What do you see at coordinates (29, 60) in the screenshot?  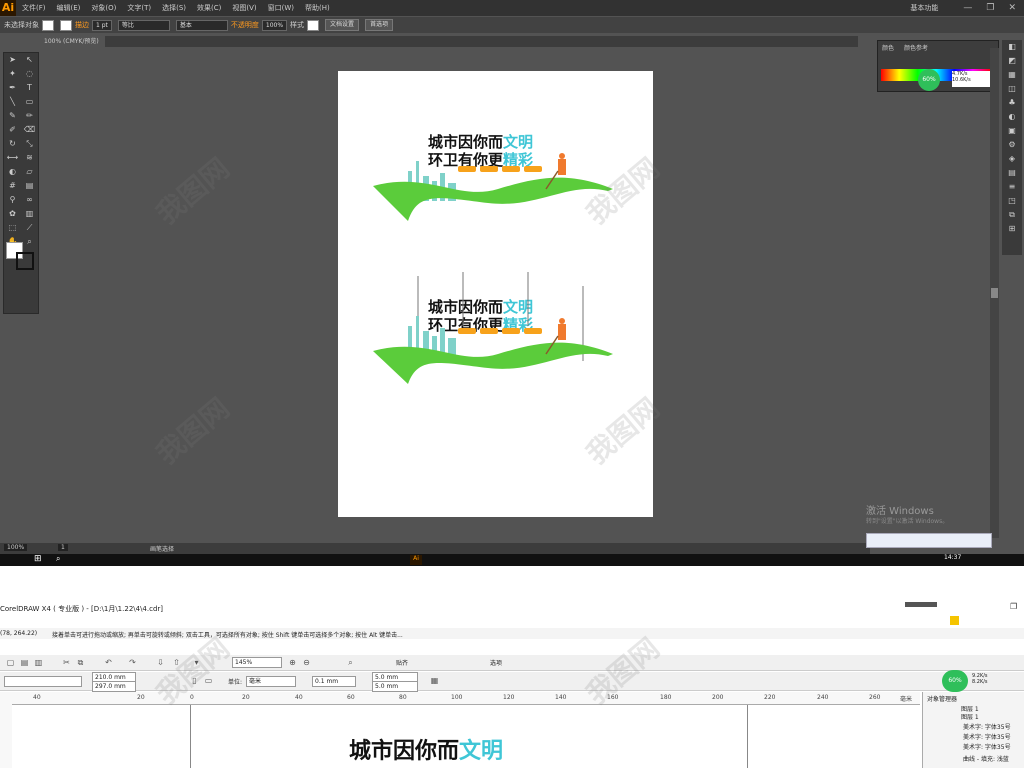 I see `direct-selection-icon: ↖` at bounding box center [29, 60].